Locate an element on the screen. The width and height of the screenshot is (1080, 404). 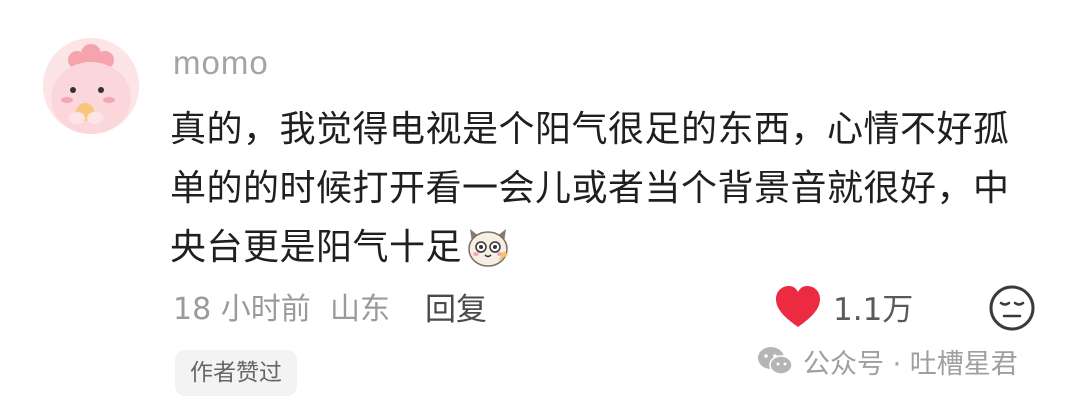
avatar-character-icon is located at coordinates (91, 86).